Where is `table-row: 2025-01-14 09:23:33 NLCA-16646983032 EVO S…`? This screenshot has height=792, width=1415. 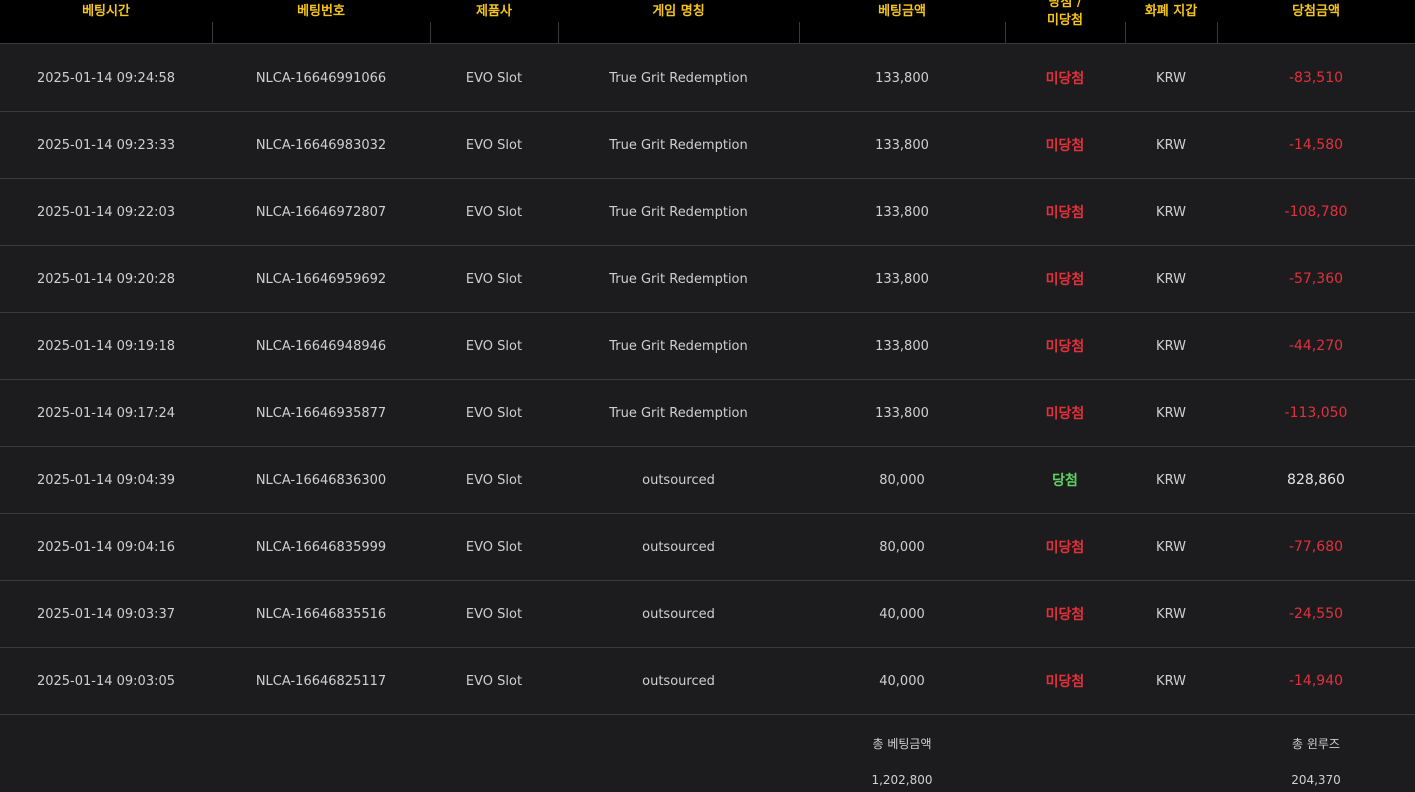 table-row: 2025-01-14 09:23:33 NLCA-16646983032 EVO S… is located at coordinates (707, 145).